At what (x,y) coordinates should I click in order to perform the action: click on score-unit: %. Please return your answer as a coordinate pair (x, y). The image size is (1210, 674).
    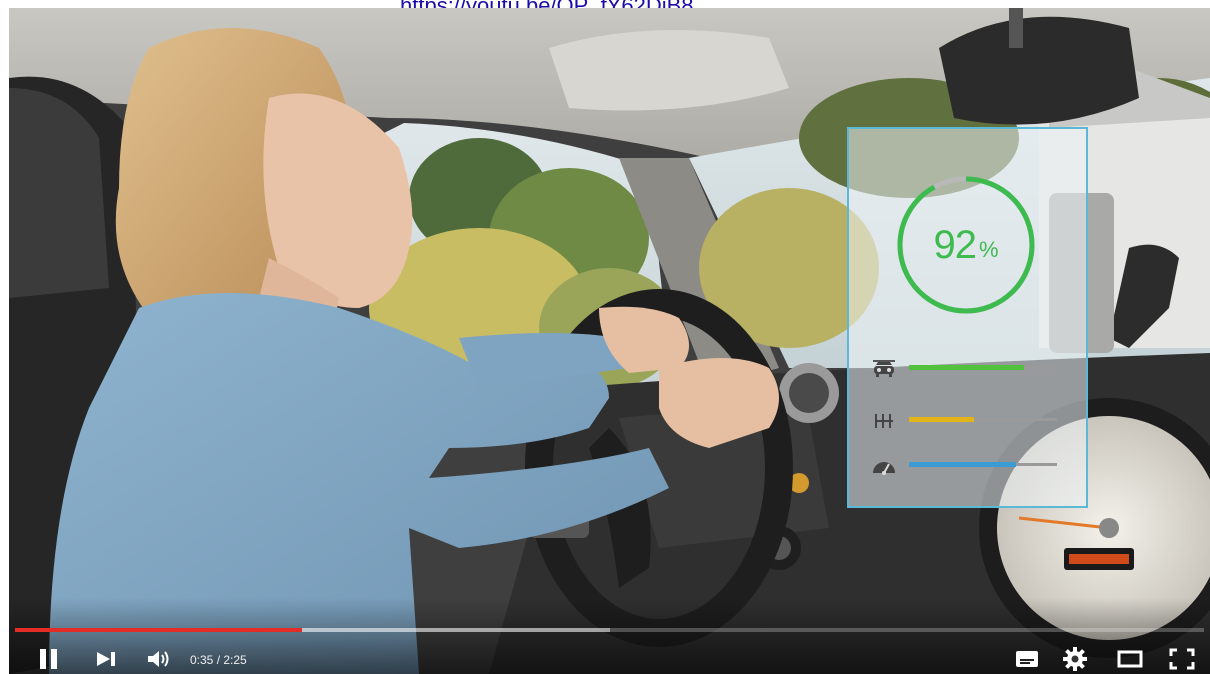
    Looking at the image, I should click on (988, 249).